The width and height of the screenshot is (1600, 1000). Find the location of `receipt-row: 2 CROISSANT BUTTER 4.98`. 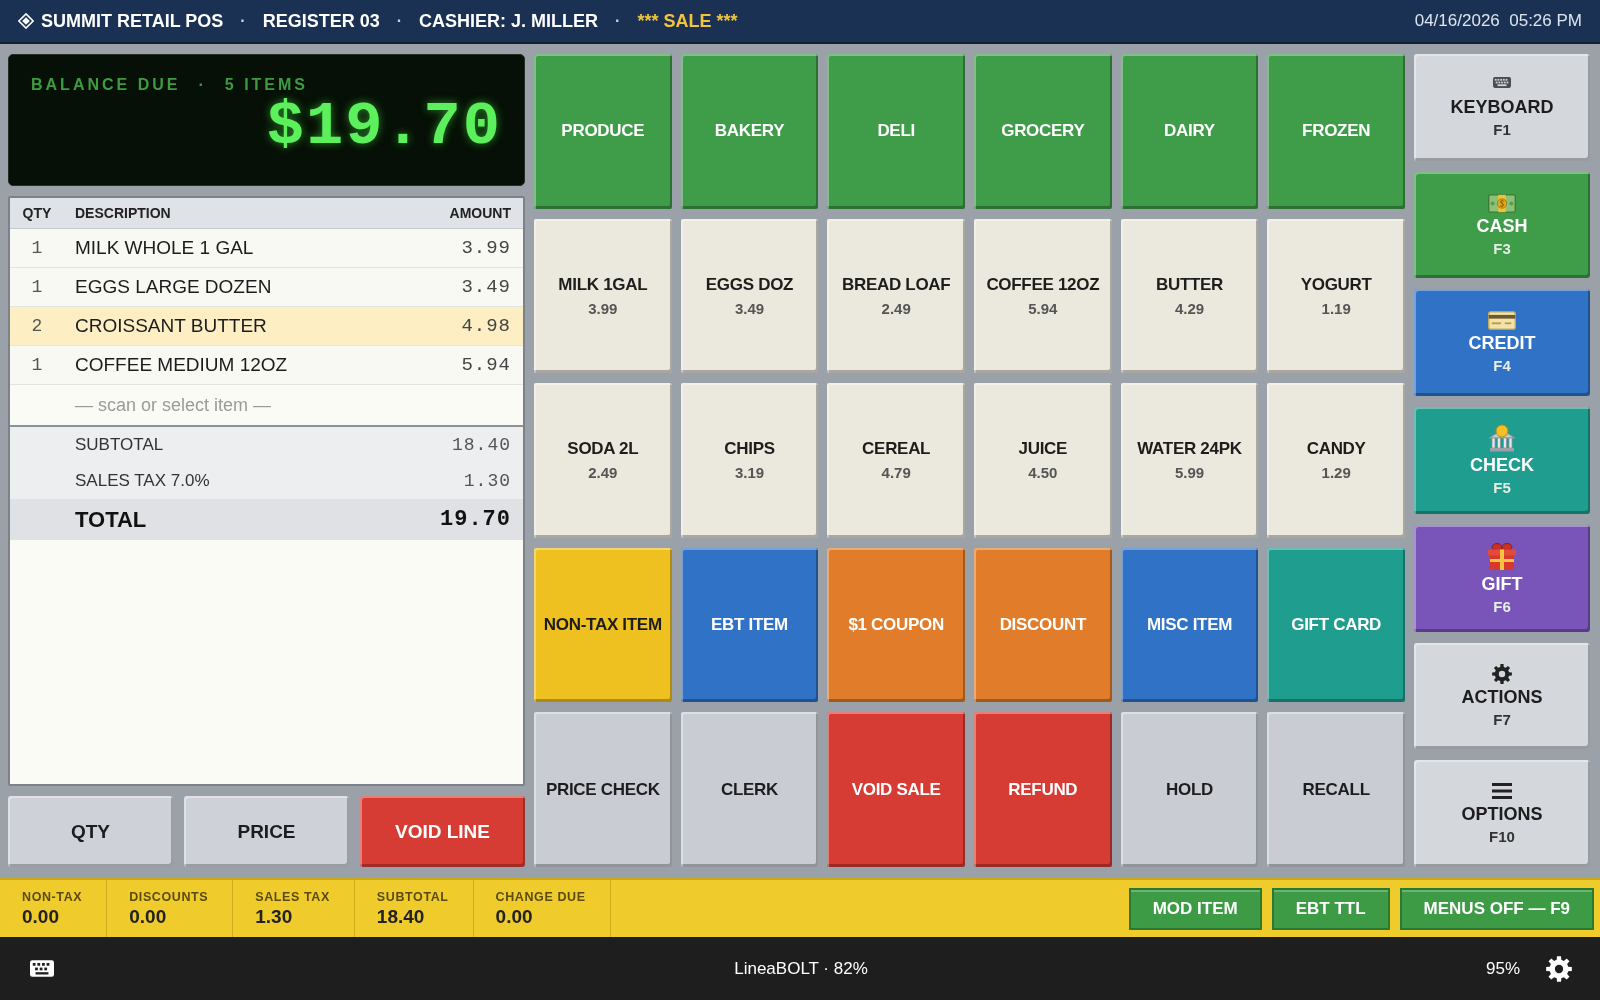

receipt-row: 2 CROISSANT BUTTER 4.98 is located at coordinates (266, 326).